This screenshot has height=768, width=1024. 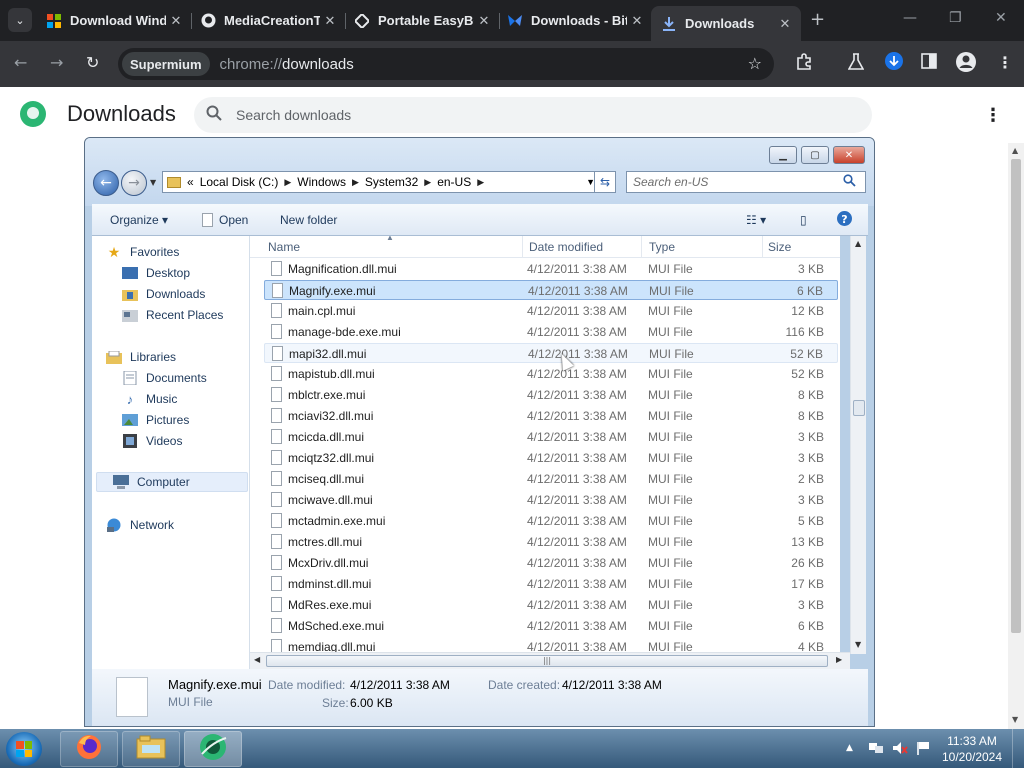 I want to click on forward-arrow-icon: →, so click(x=56, y=62).